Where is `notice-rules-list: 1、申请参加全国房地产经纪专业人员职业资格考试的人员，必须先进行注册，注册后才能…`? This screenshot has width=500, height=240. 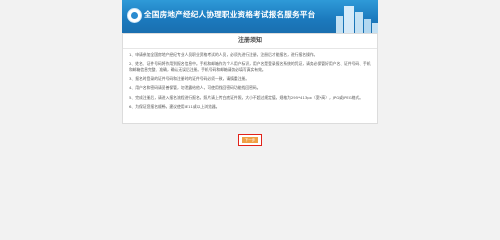
notice-rules-list: 1、申请参加全国房地产经纪专业人员职业资格考试的人员，必须先进行注册，注册后才能… is located at coordinates (250, 79).